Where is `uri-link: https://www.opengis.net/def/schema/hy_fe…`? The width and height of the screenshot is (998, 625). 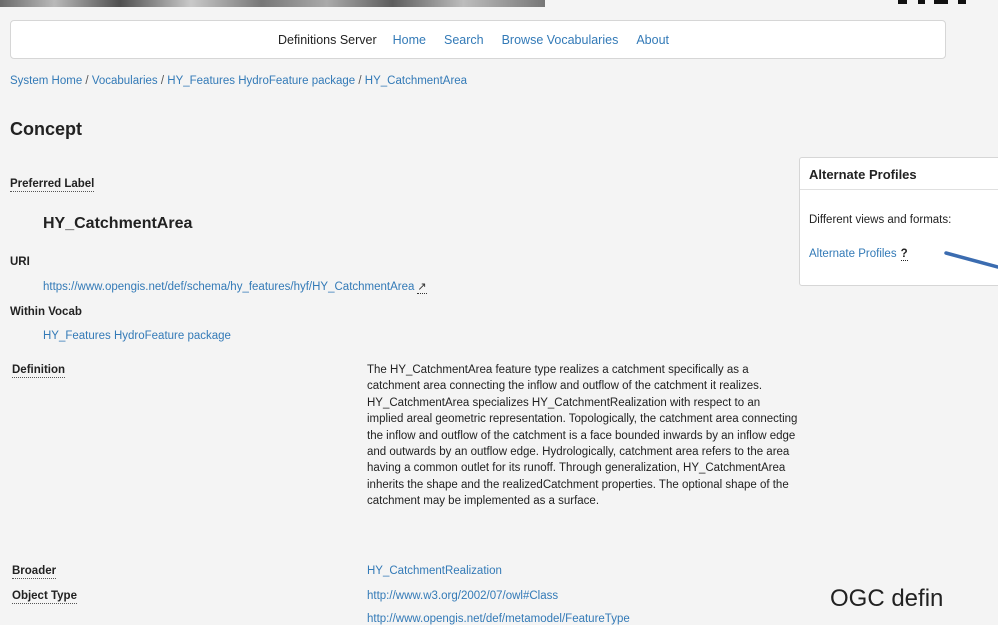 uri-link: https://www.opengis.net/def/schema/hy_fe… is located at coordinates (228, 287).